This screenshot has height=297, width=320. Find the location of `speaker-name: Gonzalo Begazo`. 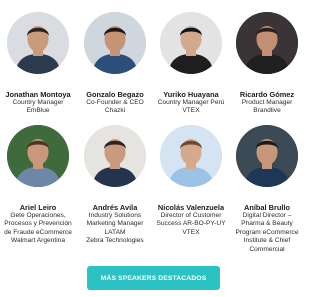

speaker-name: Gonzalo Begazo is located at coordinates (115, 94).